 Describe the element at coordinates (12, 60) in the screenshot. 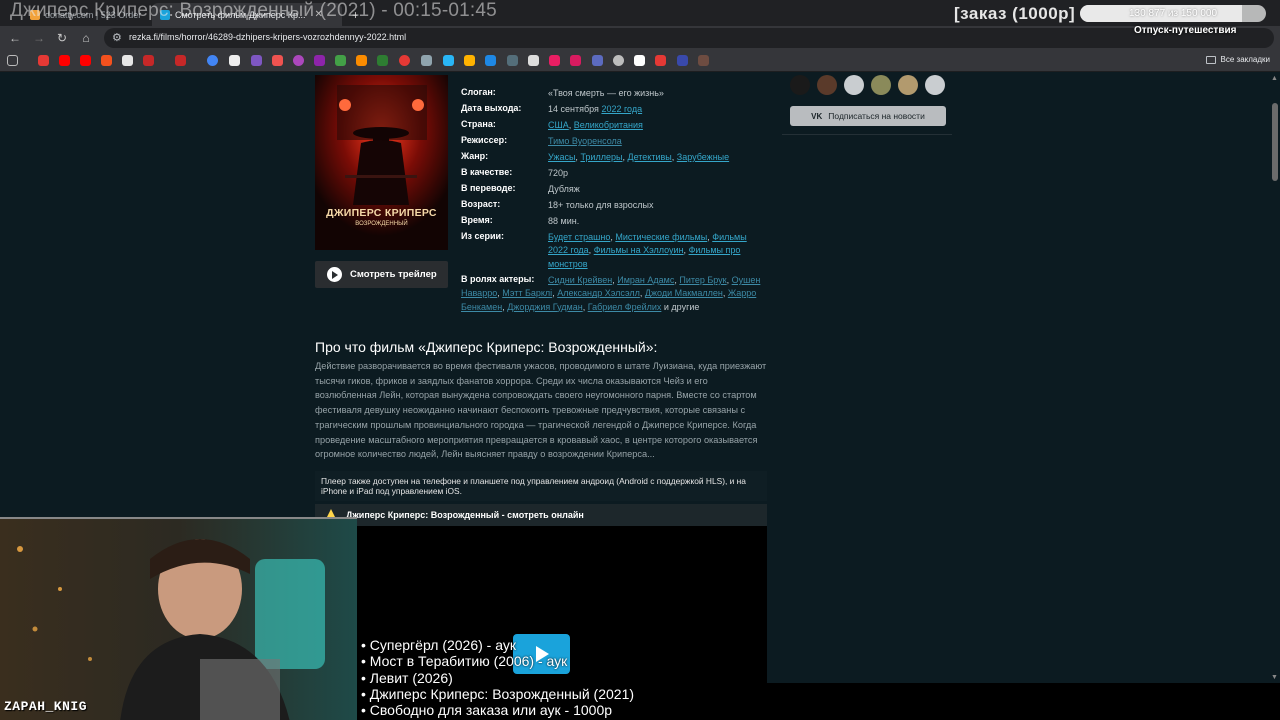

I see `apps-grid-icon` at that location.